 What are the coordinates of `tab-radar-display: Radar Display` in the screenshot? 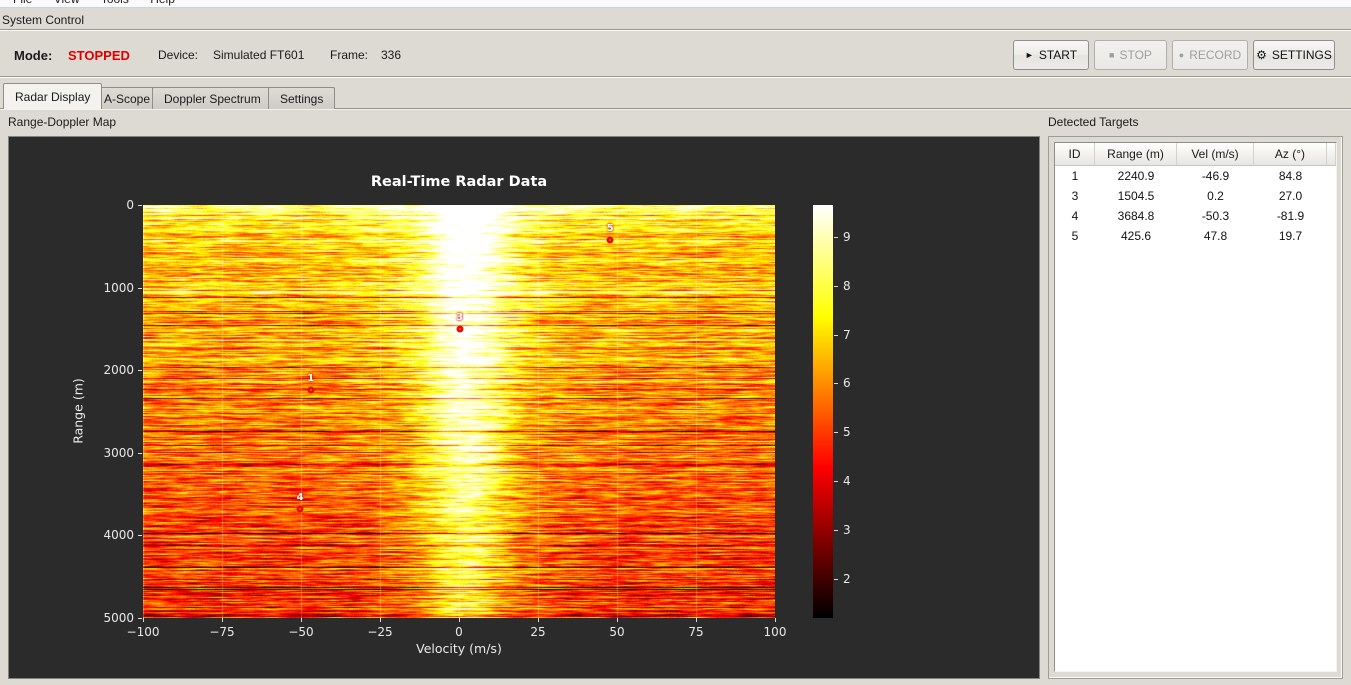 It's located at (53, 96).